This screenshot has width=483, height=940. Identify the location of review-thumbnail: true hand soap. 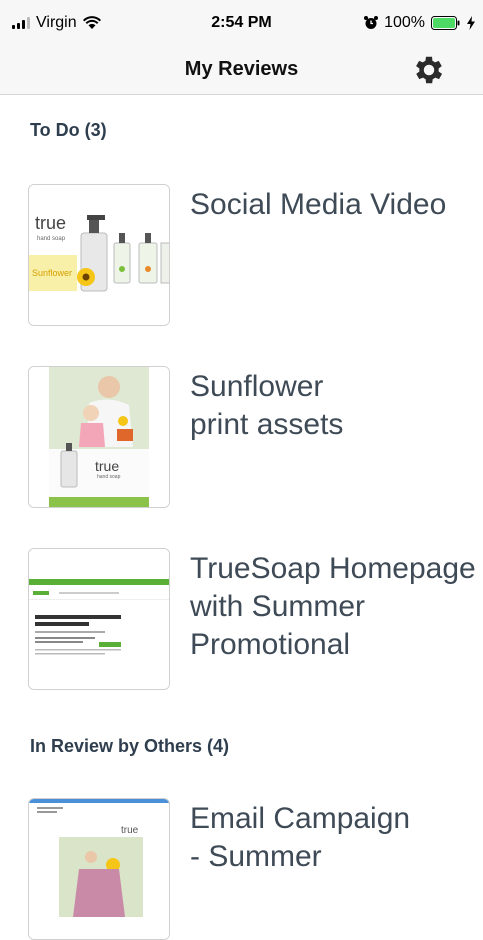
(99, 437).